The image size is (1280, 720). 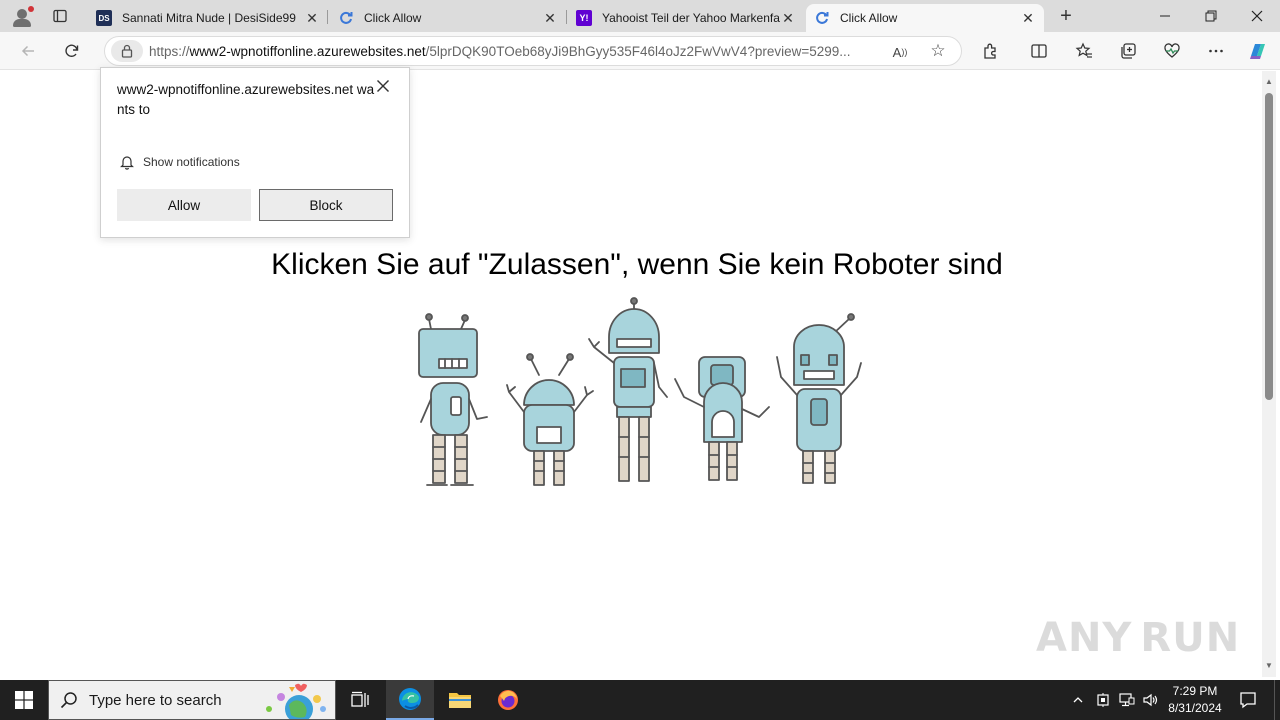 What do you see at coordinates (1257, 16) in the screenshot?
I see `close-window-icon` at bounding box center [1257, 16].